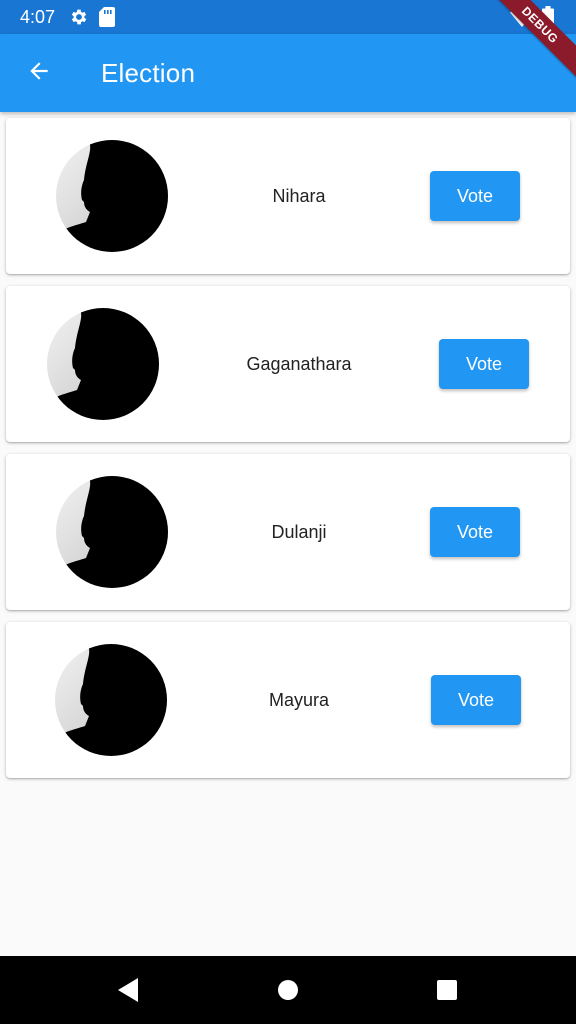  Describe the element at coordinates (299, 195) in the screenshot. I see `candidate-name: Nihara` at that location.